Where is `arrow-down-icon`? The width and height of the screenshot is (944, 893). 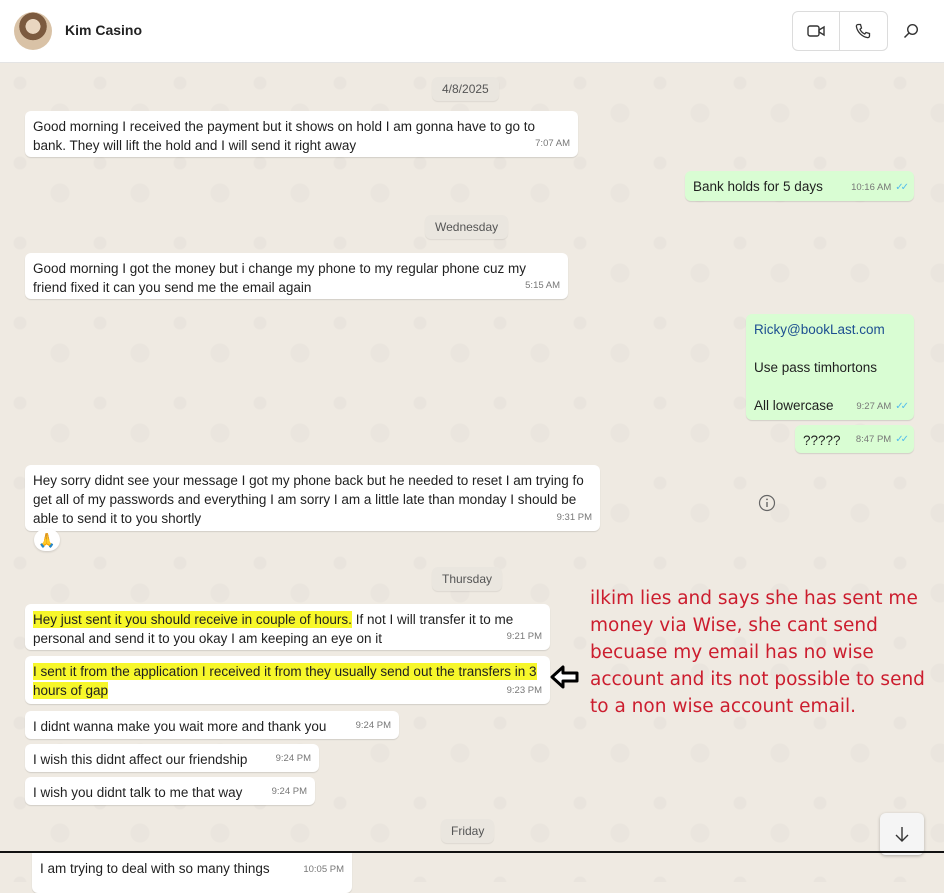 arrow-down-icon is located at coordinates (902, 834).